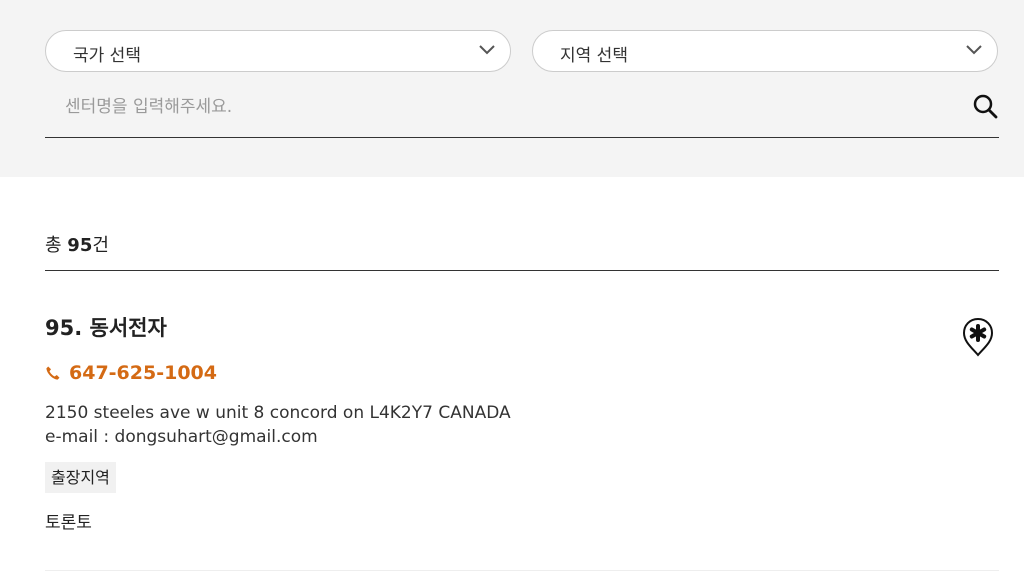 This screenshot has height=588, width=1024. Describe the element at coordinates (80, 245) in the screenshot. I see `result-count-value: 95` at that location.